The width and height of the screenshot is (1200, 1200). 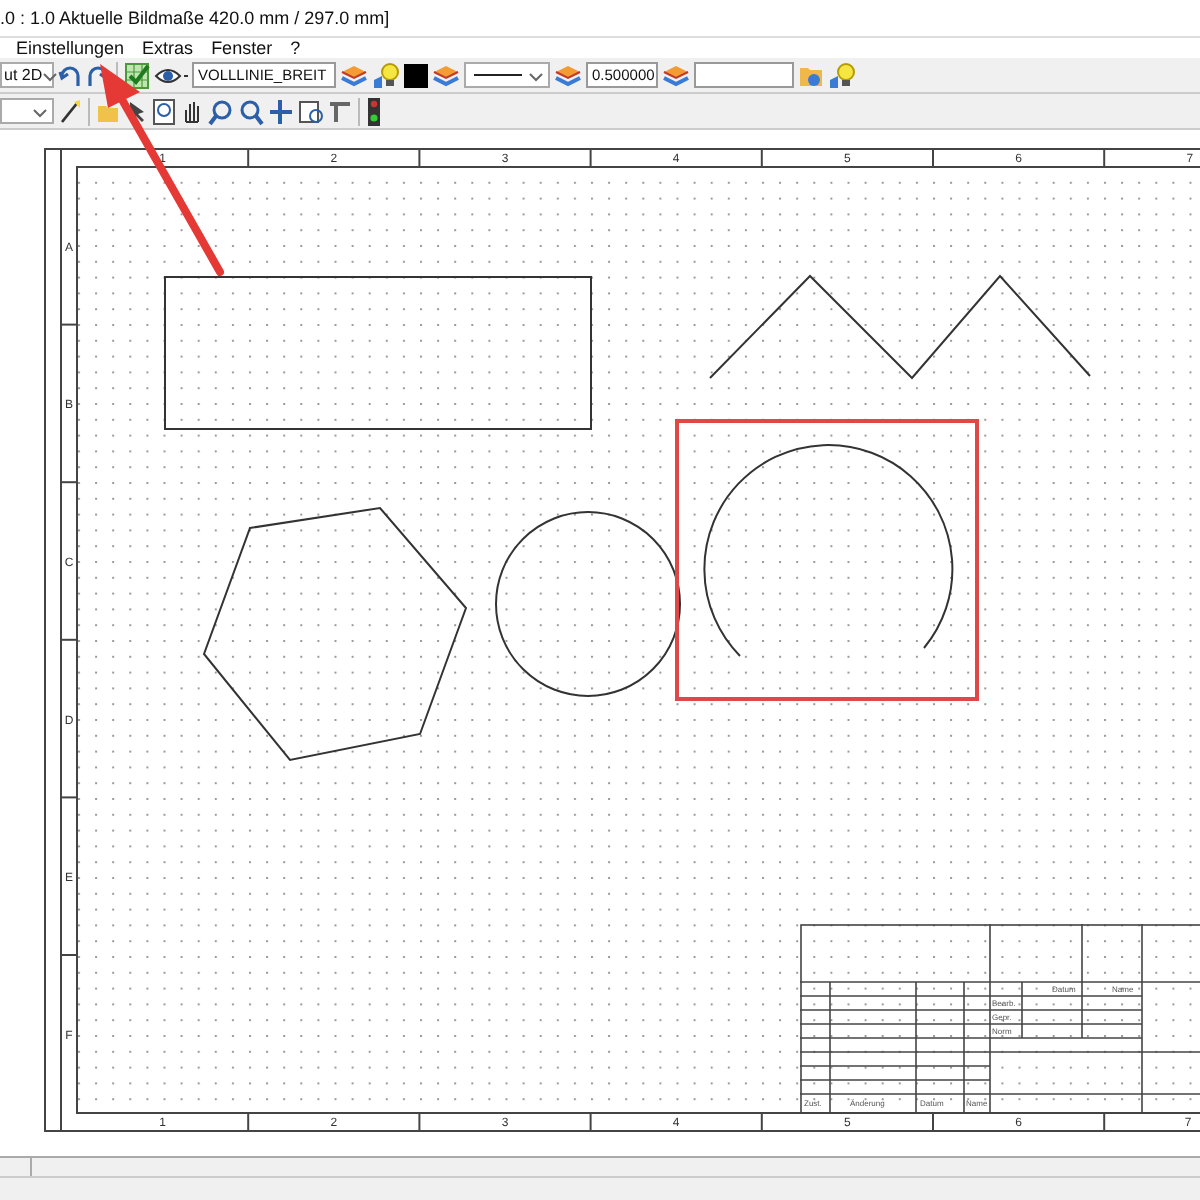 I want to click on zoom-in-icon, so click(x=221, y=111).